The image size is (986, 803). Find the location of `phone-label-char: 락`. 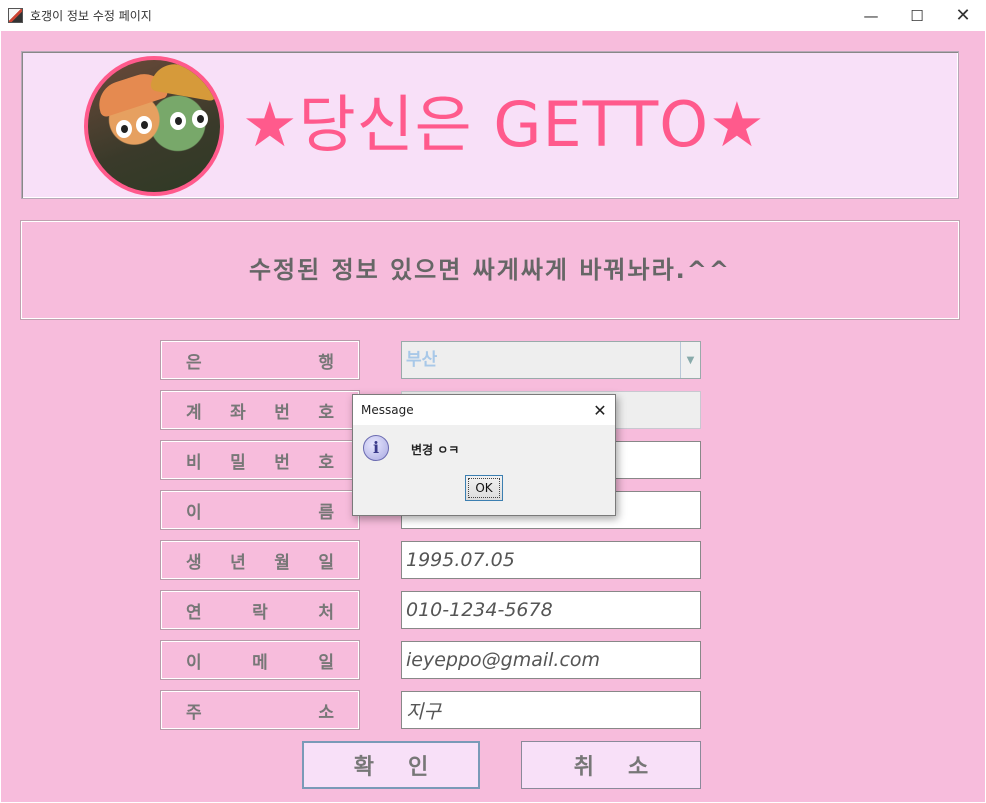

phone-label-char: 락 is located at coordinates (260, 612).